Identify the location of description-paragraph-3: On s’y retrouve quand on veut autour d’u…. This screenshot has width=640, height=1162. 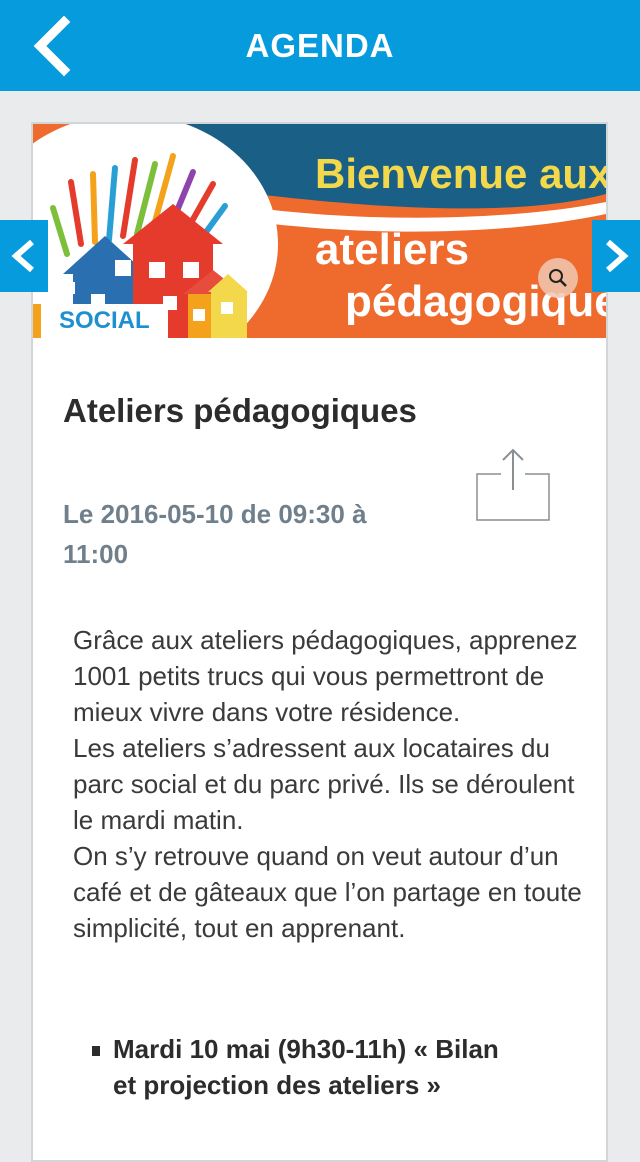
(327, 892).